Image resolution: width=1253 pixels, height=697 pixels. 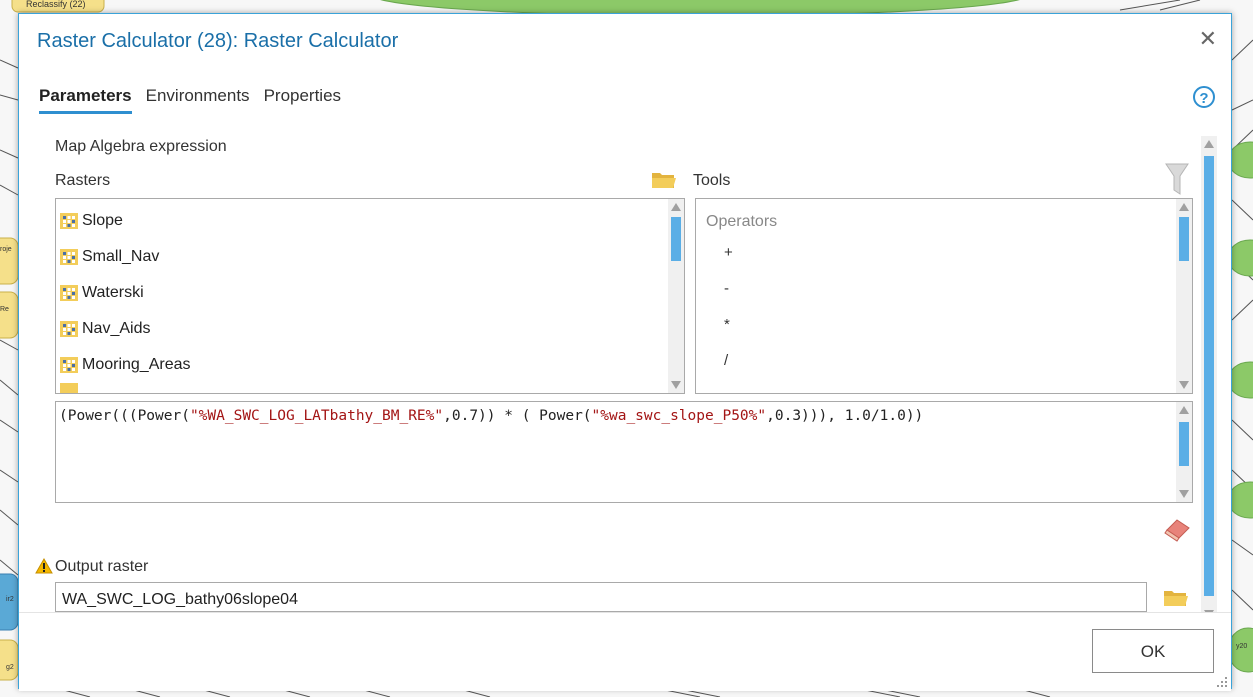 I want to click on list-item: Mooring_Areas, so click(x=370, y=365).